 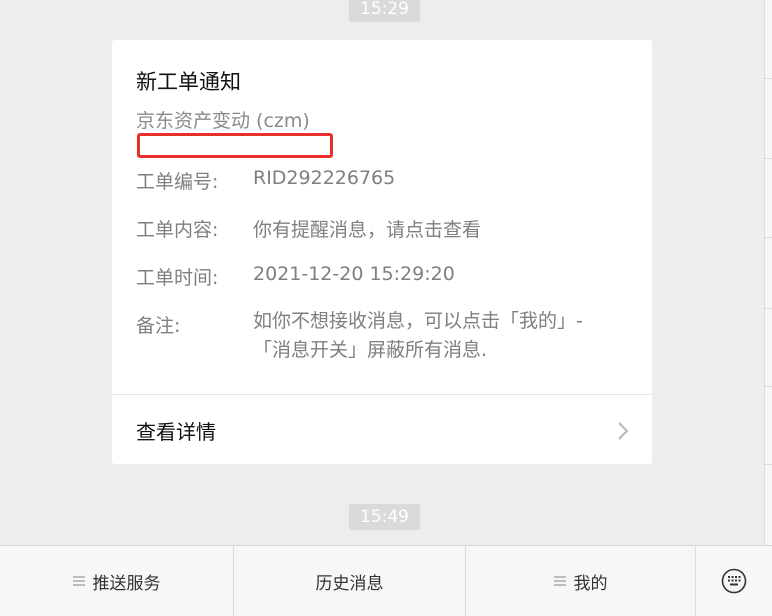 I want to click on menu-item-push-service: 推送服务, so click(x=116, y=581).